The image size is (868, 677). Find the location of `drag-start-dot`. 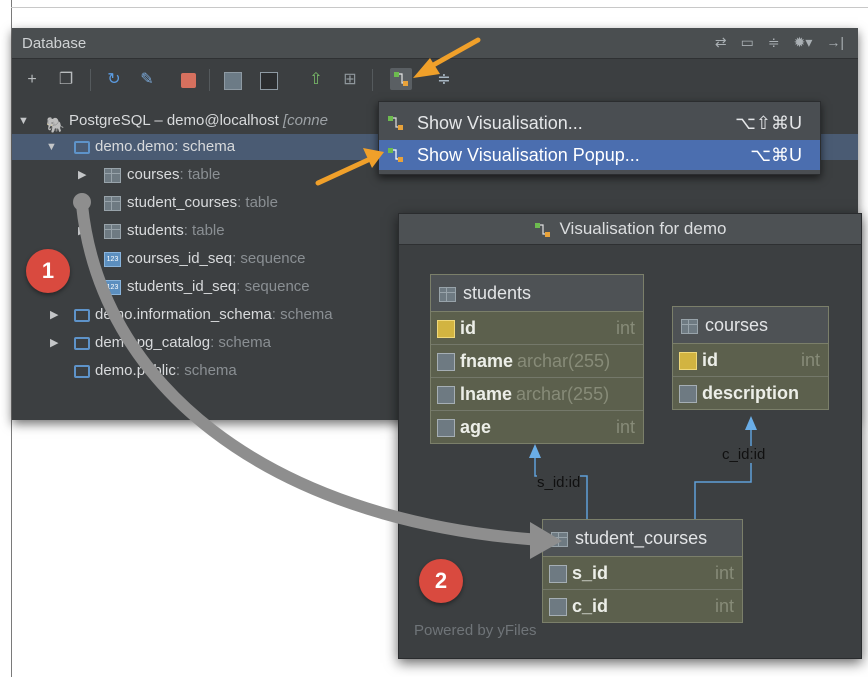

drag-start-dot is located at coordinates (82, 202).